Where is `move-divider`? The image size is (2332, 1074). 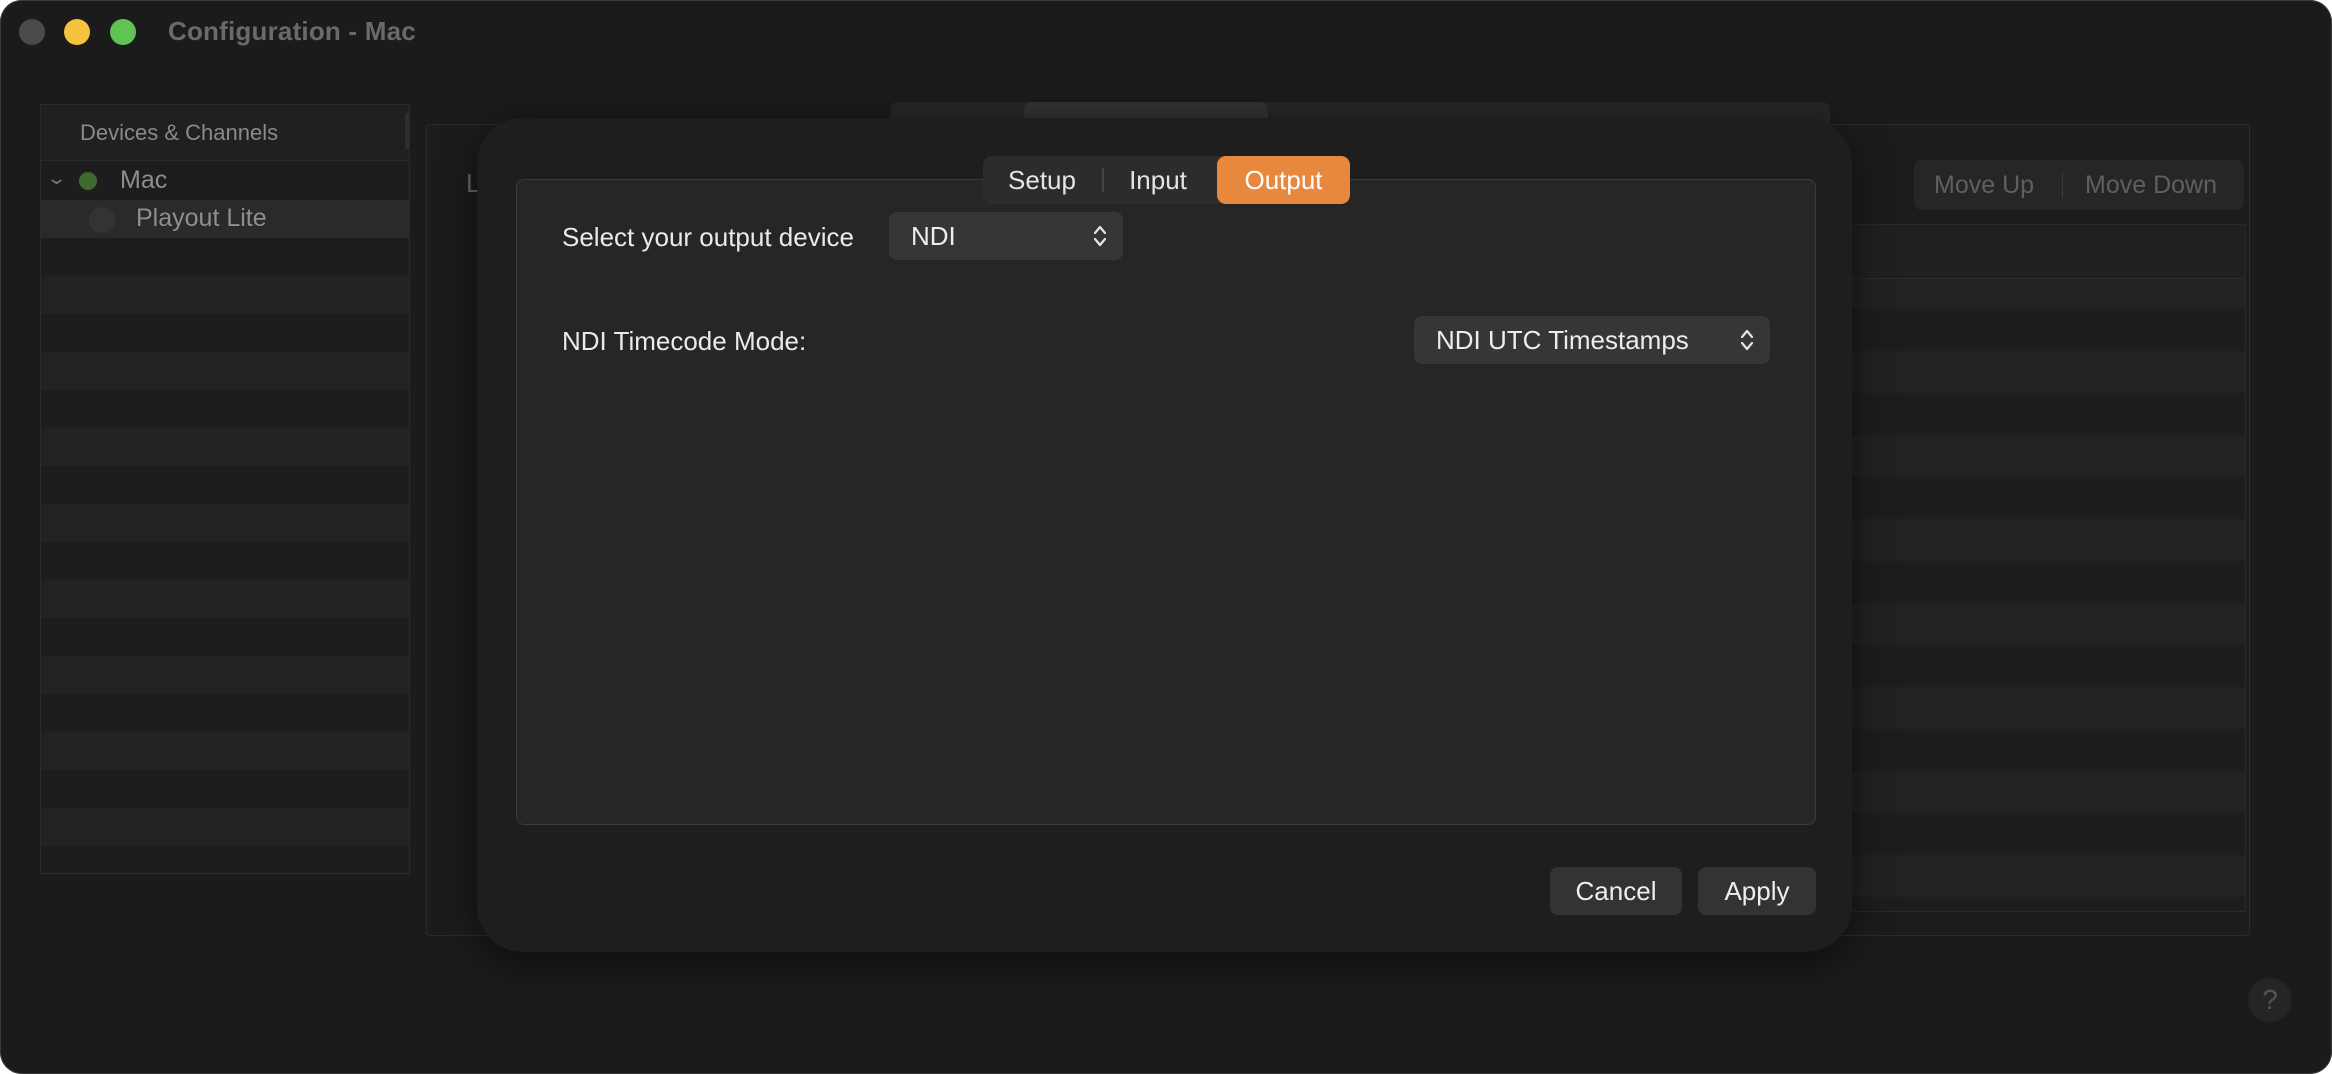
move-divider is located at coordinates (2062, 185).